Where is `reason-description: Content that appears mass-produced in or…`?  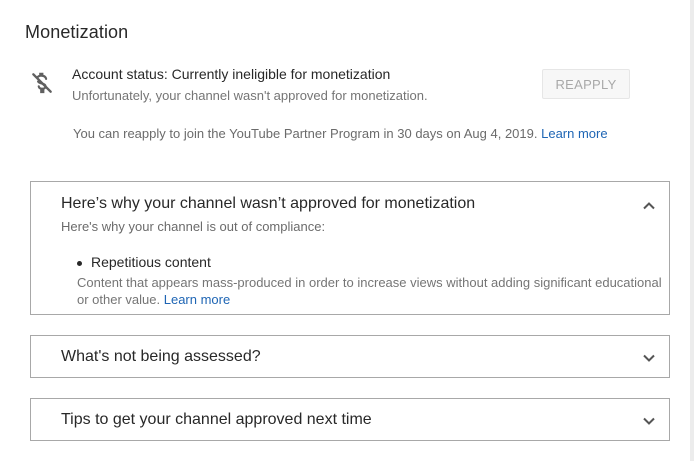 reason-description: Content that appears mass-produced in or… is located at coordinates (373, 291).